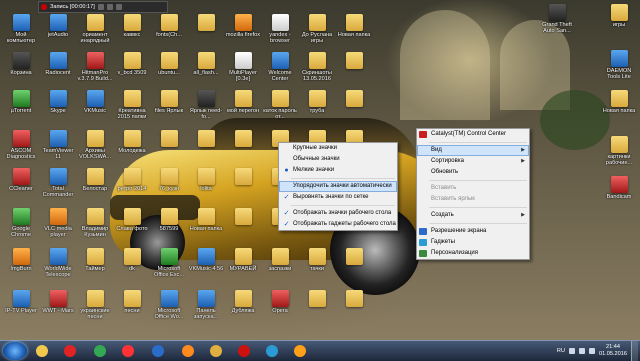 This screenshot has height=361, width=640. What do you see at coordinates (109, 7) in the screenshot?
I see `stop-icon` at bounding box center [109, 7].